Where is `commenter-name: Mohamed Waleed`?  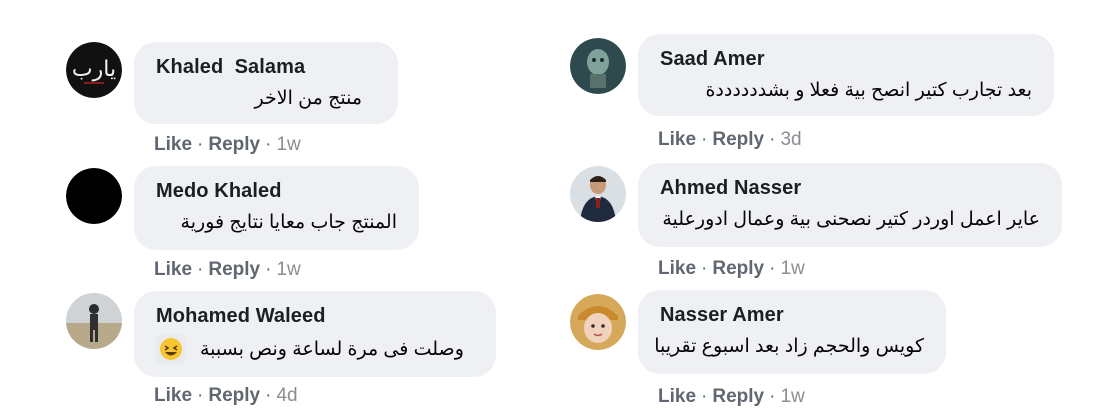 commenter-name: Mohamed Waleed is located at coordinates (315, 316).